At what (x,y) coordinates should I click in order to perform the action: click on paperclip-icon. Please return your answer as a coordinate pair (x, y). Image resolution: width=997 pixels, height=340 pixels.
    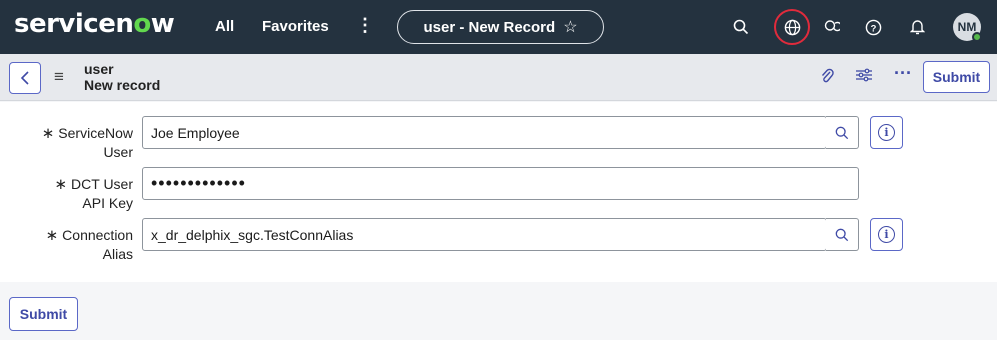
    Looking at the image, I should click on (827, 78).